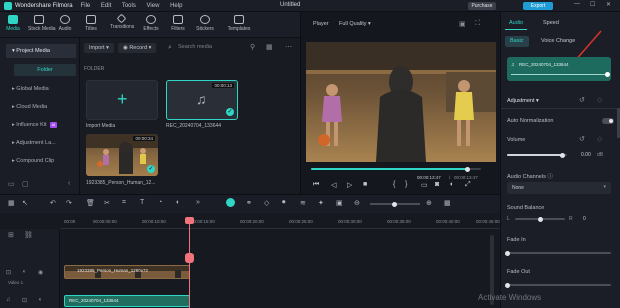 The height and width of the screenshot is (308, 620). Describe the element at coordinates (447, 203) in the screenshot. I see `timeline-grid-icon: ▦` at that location.